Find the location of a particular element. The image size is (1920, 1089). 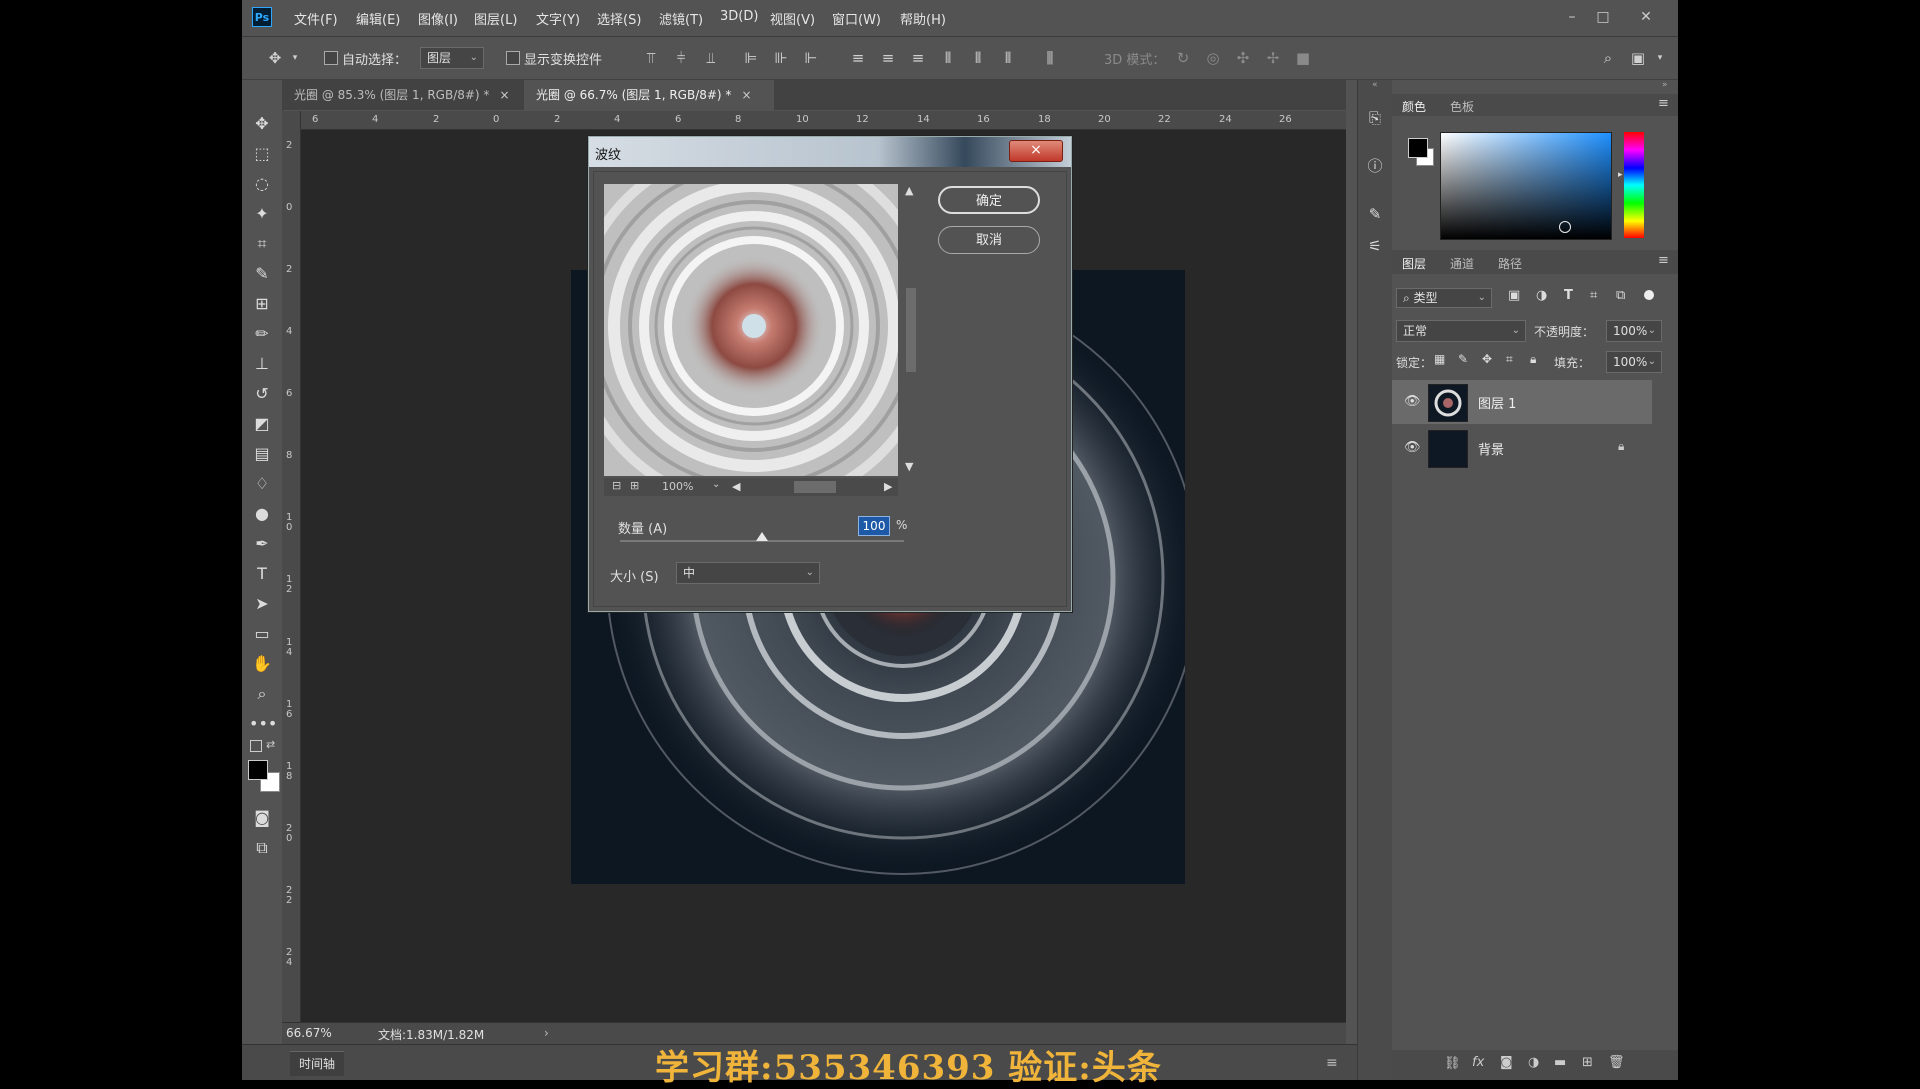

adjustments-panel-icon: ⚟ is located at coordinates (1375, 246).